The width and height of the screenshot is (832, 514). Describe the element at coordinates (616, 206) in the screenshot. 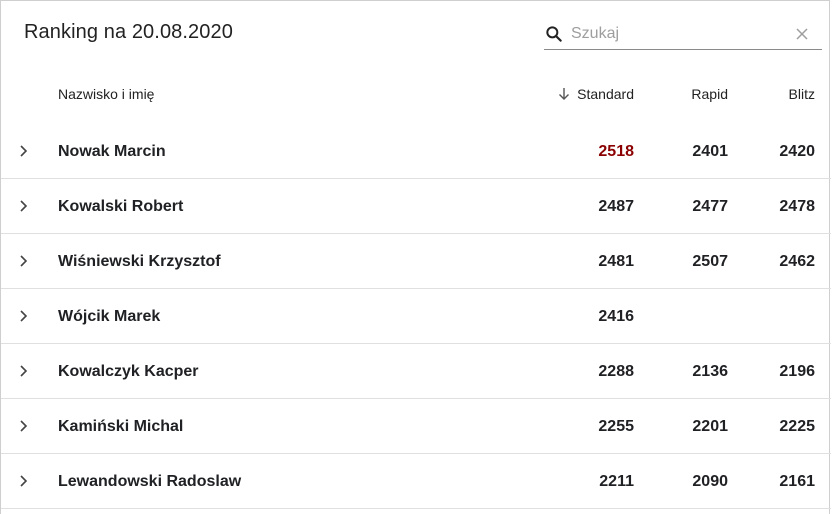

I see `standard-rating: 2487` at that location.